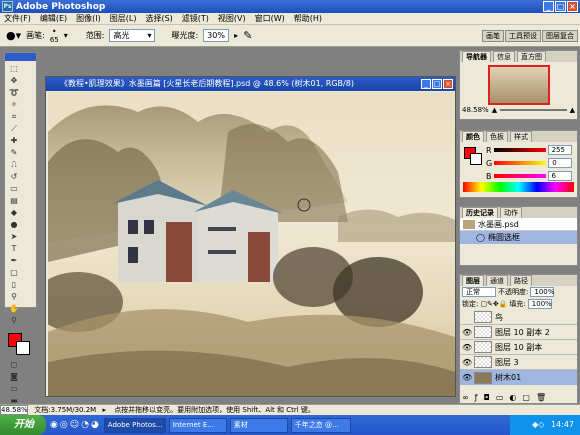  What do you see at coordinates (511, 212) in the screenshot?
I see `tab-actions: 动作` at bounding box center [511, 212].